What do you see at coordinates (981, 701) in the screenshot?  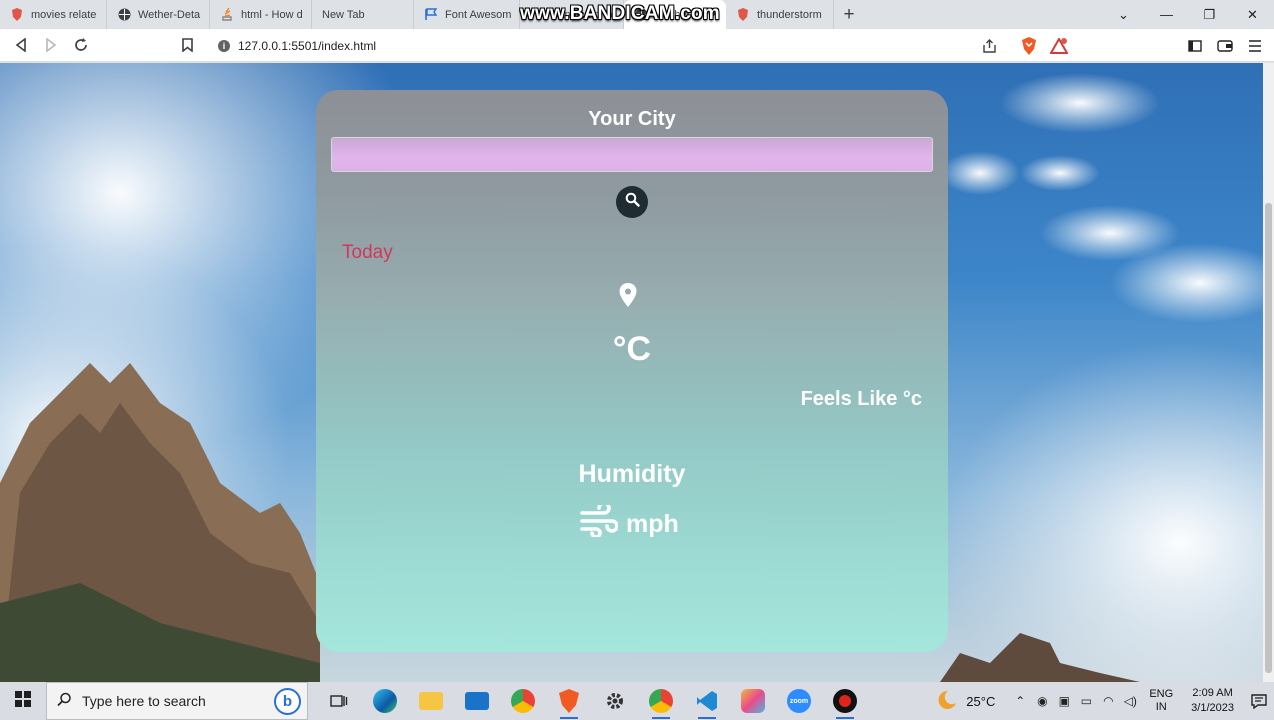 I see `tray-temp: 25°C` at bounding box center [981, 701].